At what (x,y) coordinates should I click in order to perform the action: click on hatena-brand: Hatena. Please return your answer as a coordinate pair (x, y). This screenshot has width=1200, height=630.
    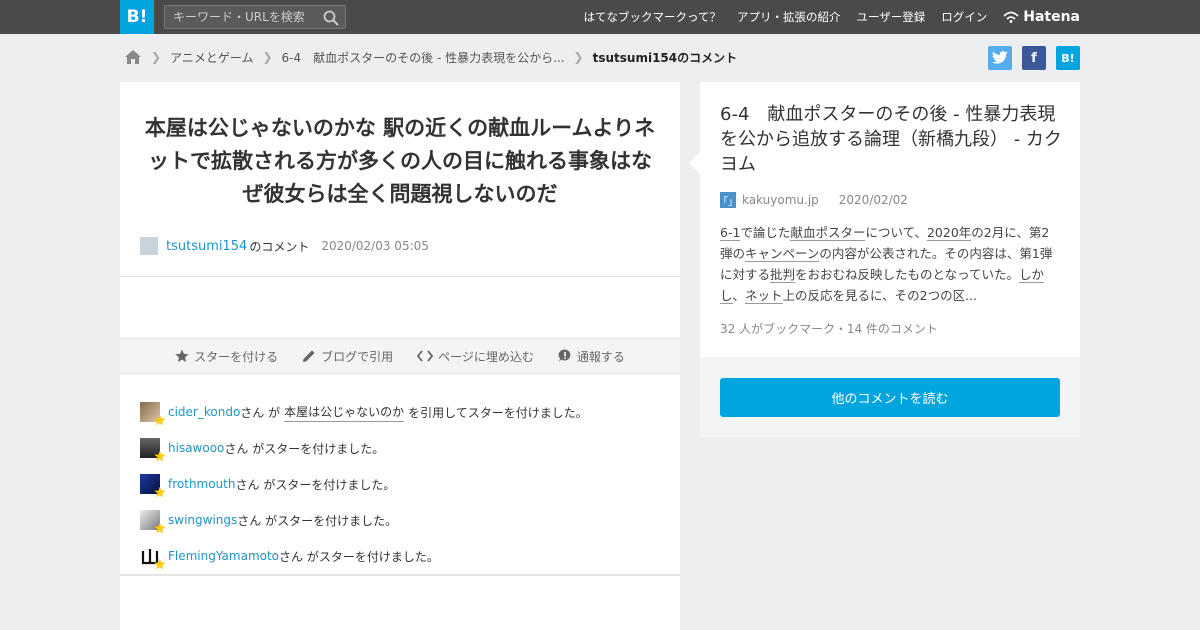
    Looking at the image, I should click on (1041, 17).